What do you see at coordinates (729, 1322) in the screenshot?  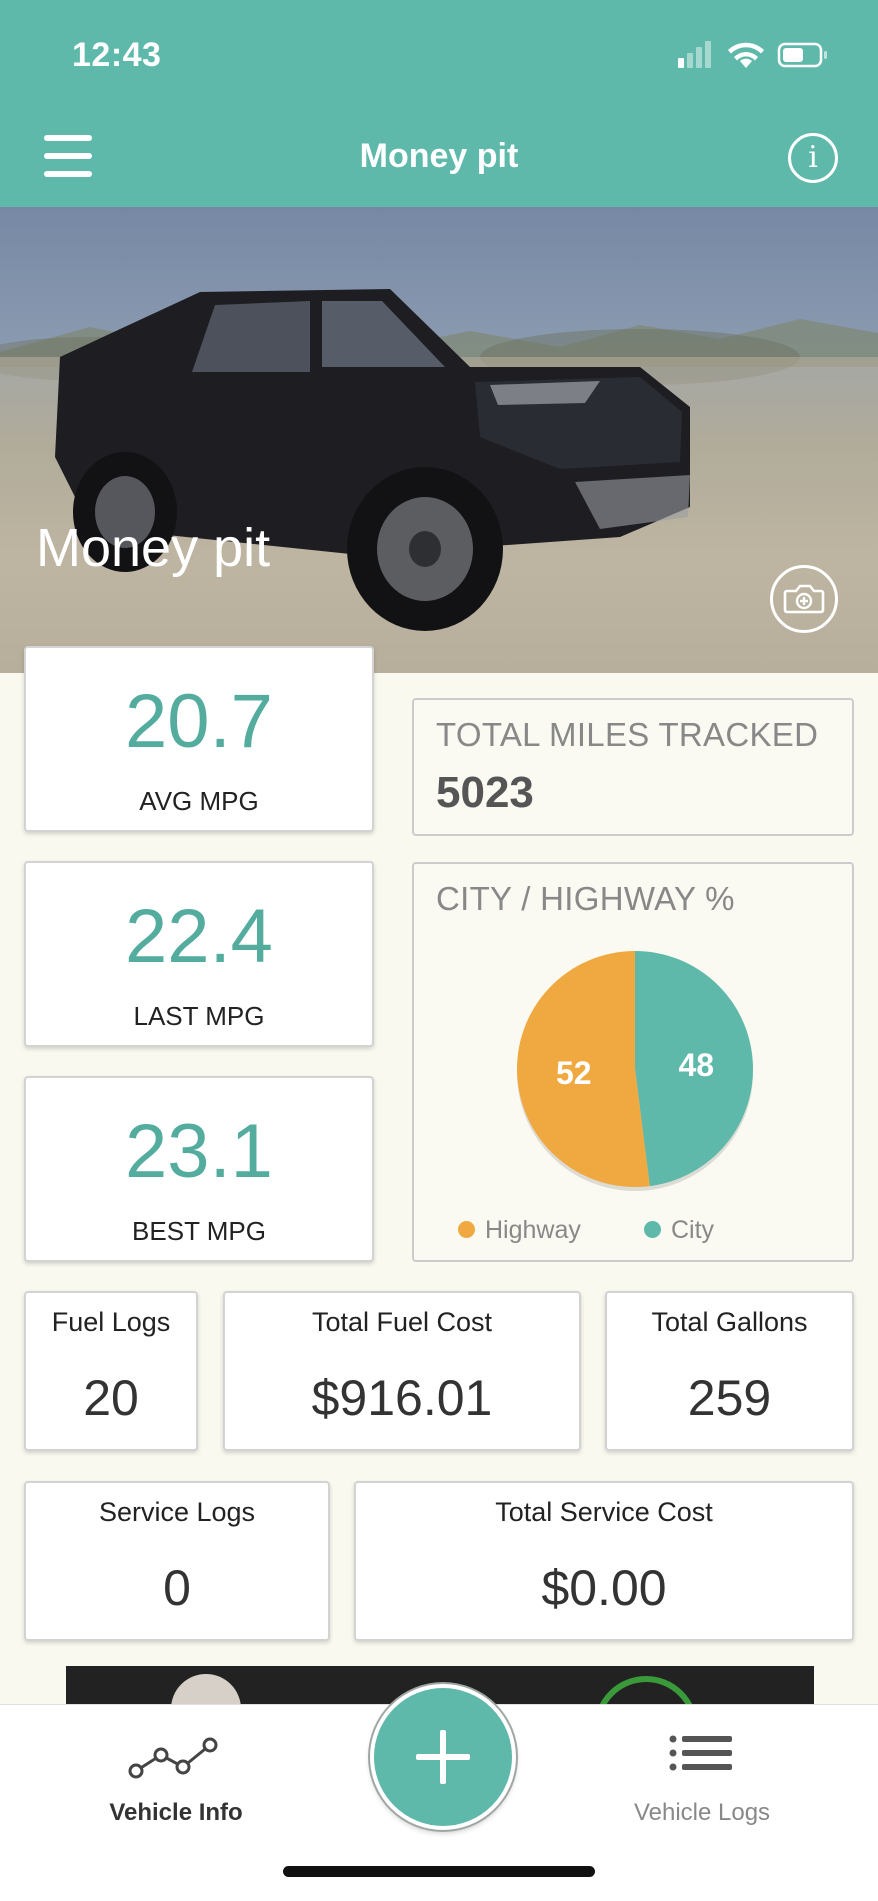 I see `total-gallons-label: Total Gallons` at bounding box center [729, 1322].